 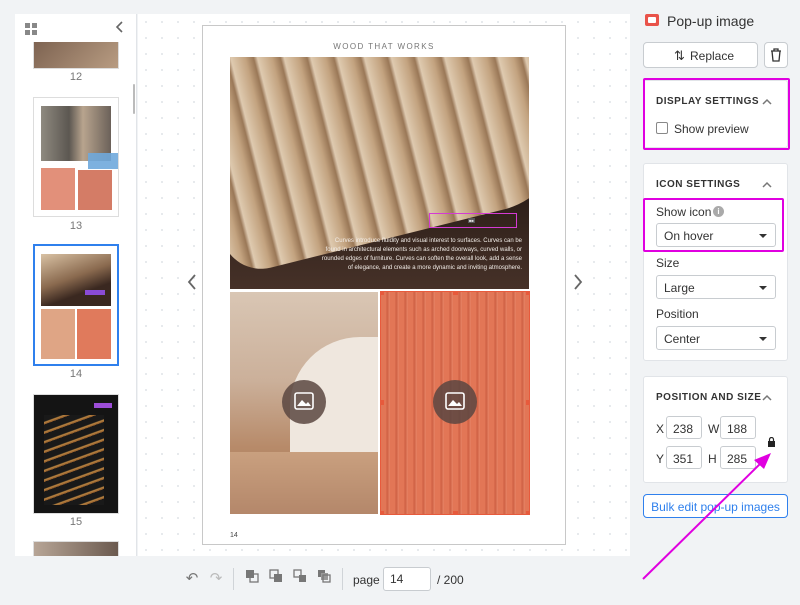 What do you see at coordinates (738, 457) in the screenshot?
I see `height-field: 285` at bounding box center [738, 457].